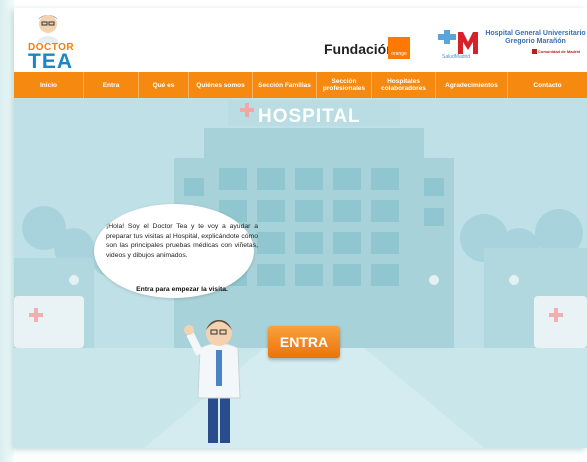 This screenshot has height=462, width=587. Describe the element at coordinates (49, 85) in the screenshot. I see `nav-item-inicio: Inicio` at that location.